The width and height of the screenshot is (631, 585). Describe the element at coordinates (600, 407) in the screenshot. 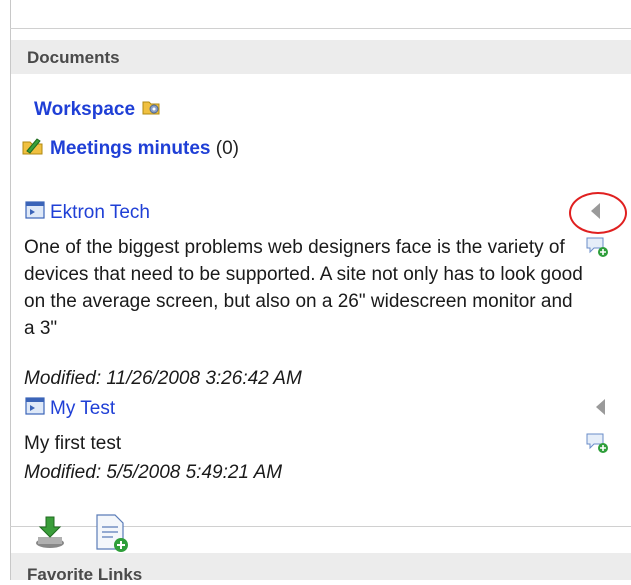

I see `triangle-left-icon` at that location.